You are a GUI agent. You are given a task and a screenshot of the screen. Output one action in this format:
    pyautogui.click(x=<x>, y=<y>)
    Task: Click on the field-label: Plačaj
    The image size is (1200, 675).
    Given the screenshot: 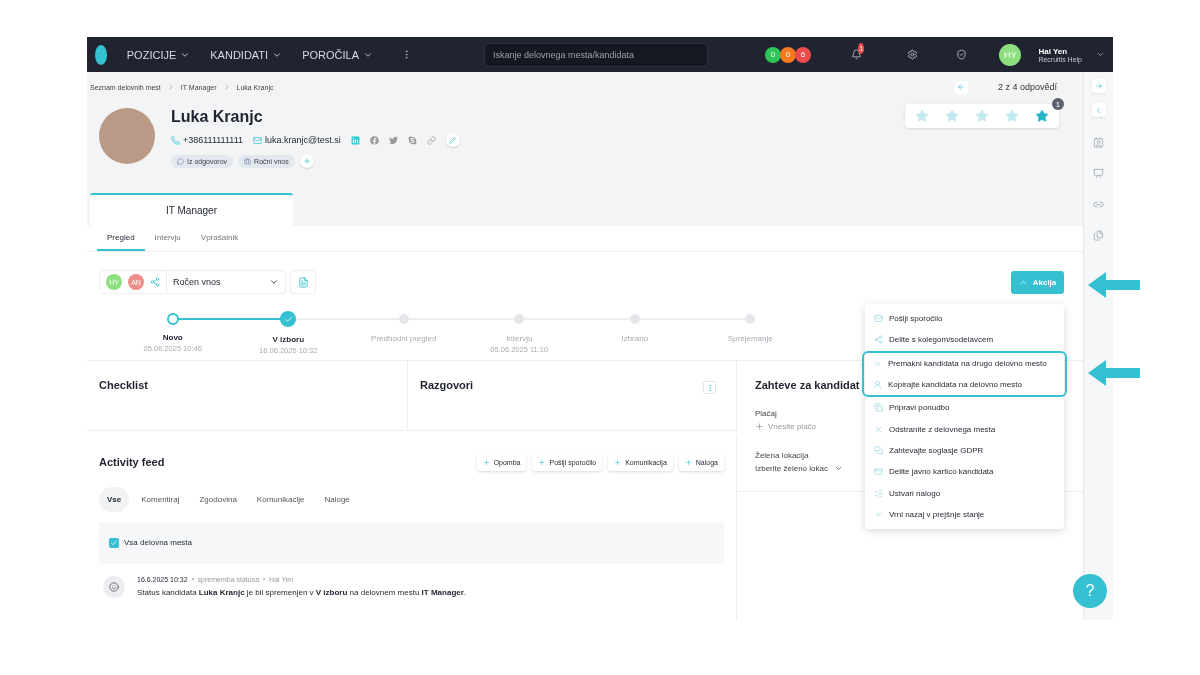 What is the action you would take?
    pyautogui.click(x=766, y=413)
    